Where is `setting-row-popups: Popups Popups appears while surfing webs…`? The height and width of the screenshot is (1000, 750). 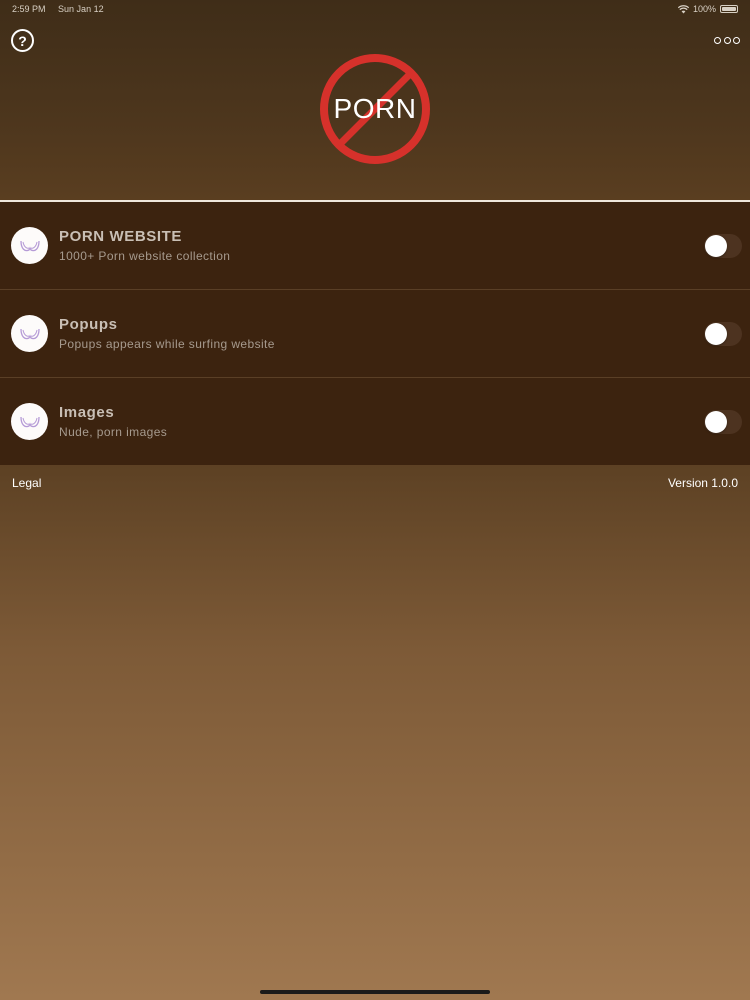 setting-row-popups: Popups Popups appears while surfing webs… is located at coordinates (375, 334).